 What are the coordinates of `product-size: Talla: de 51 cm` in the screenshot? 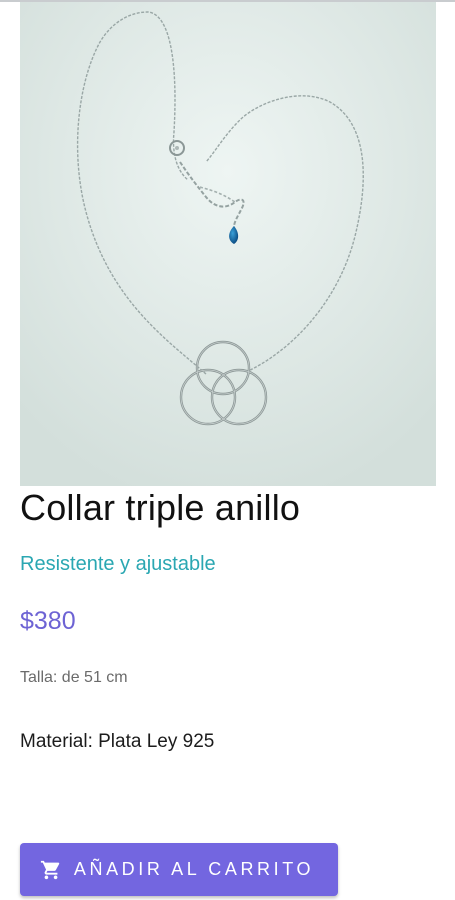 It's located at (74, 677).